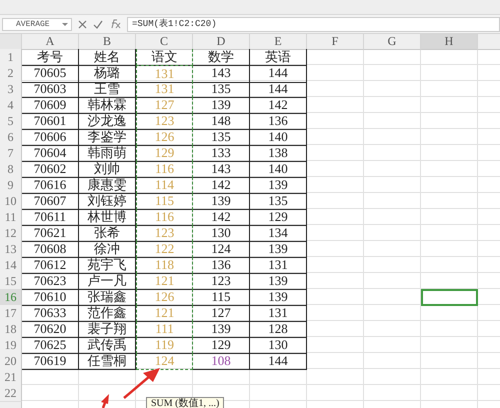  What do you see at coordinates (107, 345) in the screenshot?
I see `table-cell: 武传禹` at bounding box center [107, 345].